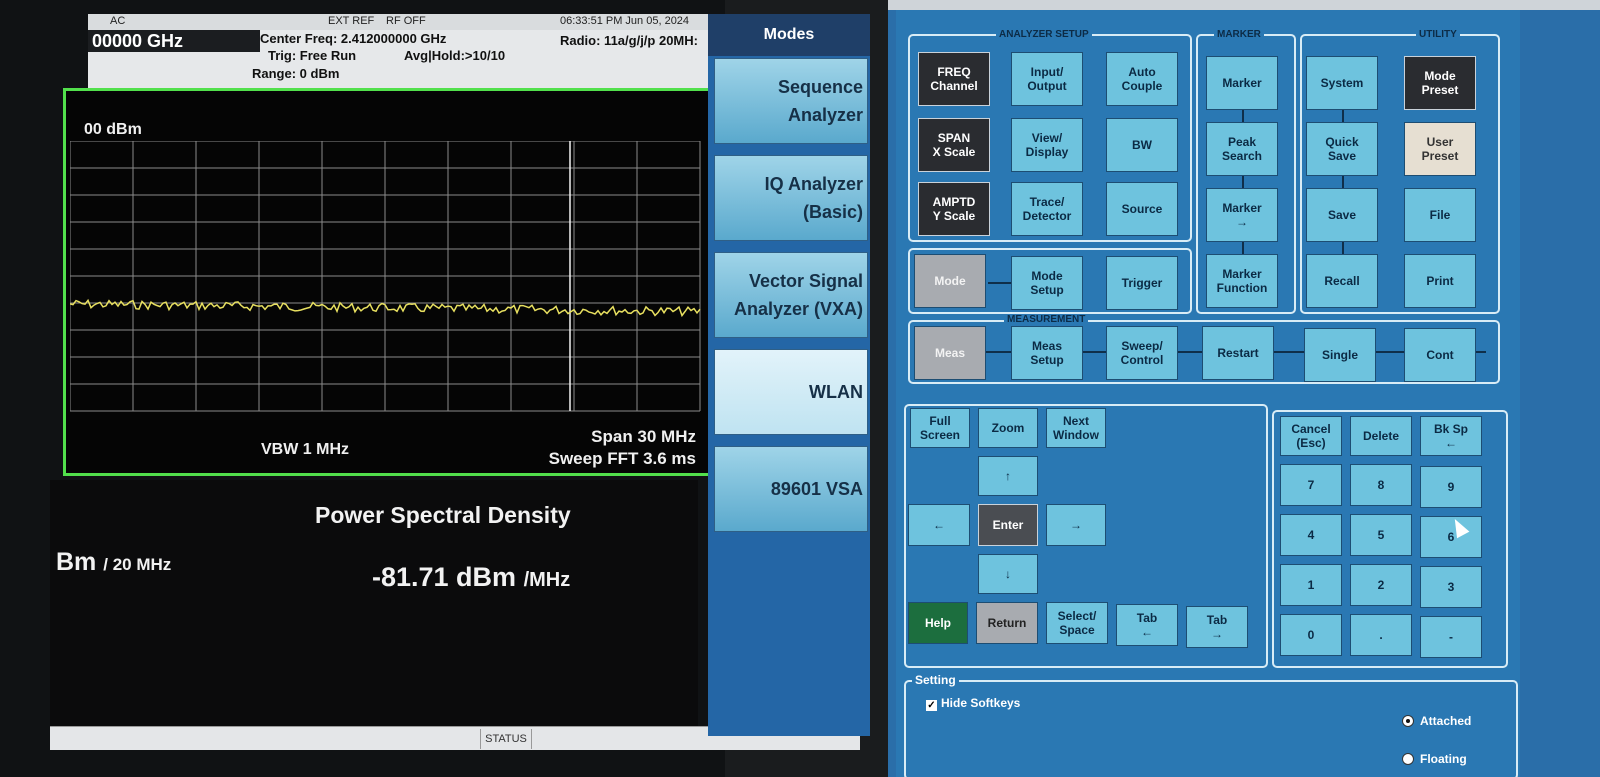 This screenshot has width=1600, height=777. What do you see at coordinates (1142, 353) in the screenshot?
I see `sweep-control-button: Sweep/ Control` at bounding box center [1142, 353].